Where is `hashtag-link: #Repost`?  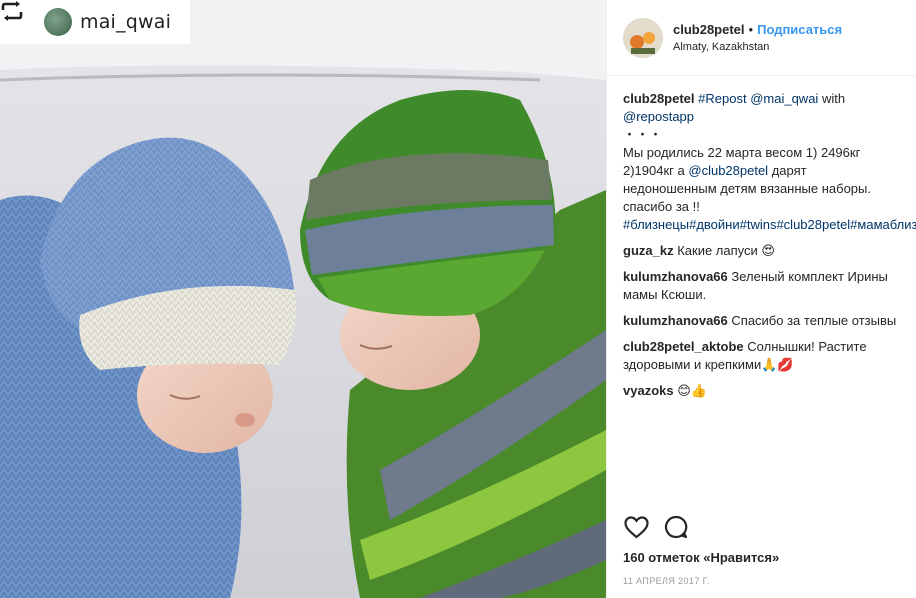 hashtag-link: #Repost is located at coordinates (722, 98).